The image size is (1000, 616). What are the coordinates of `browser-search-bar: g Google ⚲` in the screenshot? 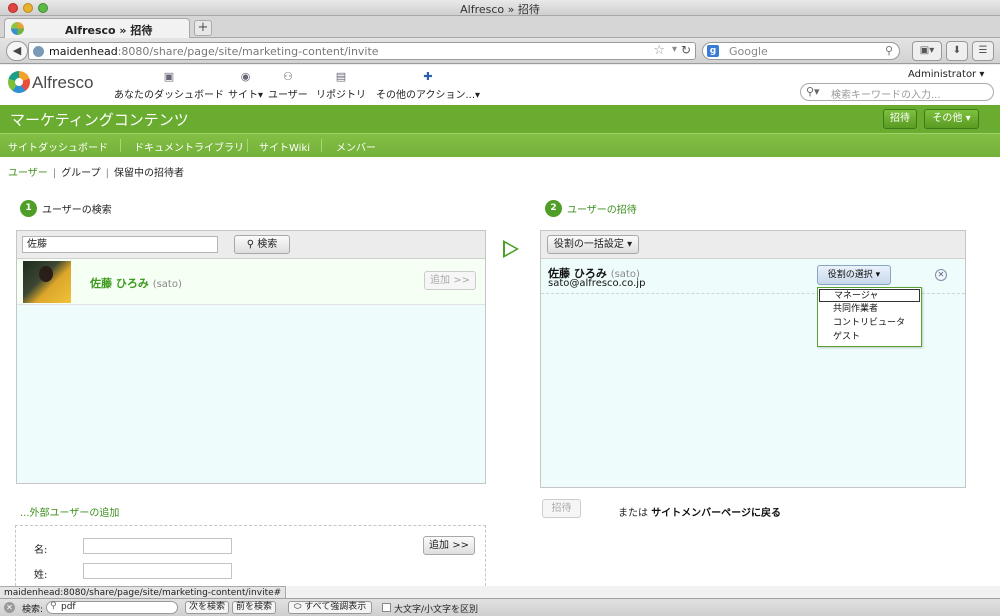 It's located at (801, 51).